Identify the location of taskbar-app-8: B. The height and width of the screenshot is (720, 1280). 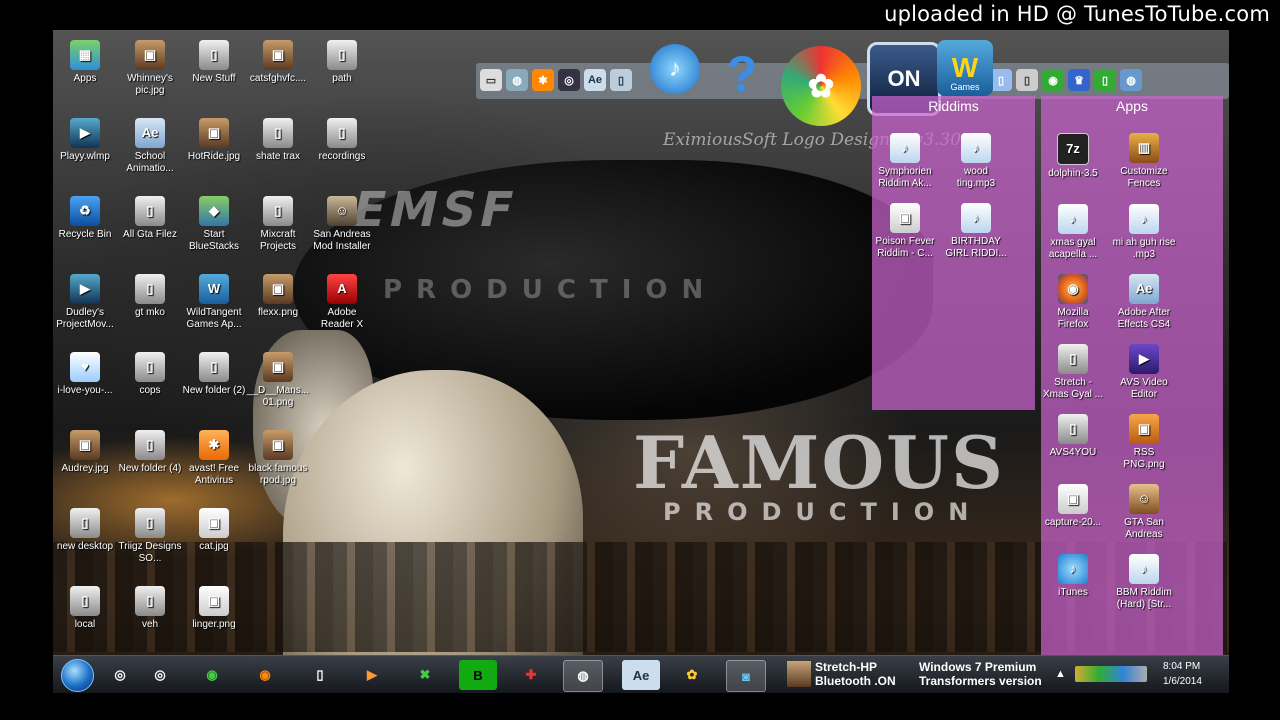
(478, 675).